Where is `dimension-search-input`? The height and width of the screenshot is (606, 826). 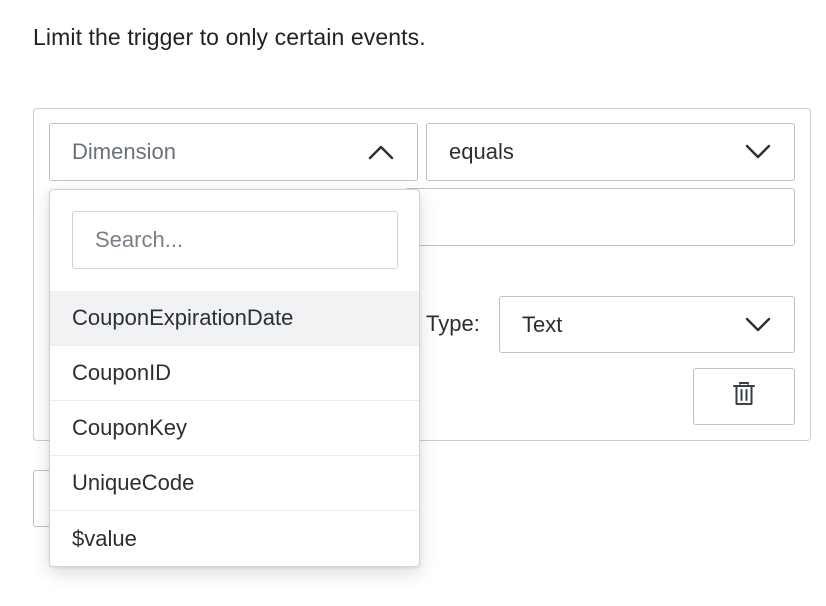
dimension-search-input is located at coordinates (235, 240).